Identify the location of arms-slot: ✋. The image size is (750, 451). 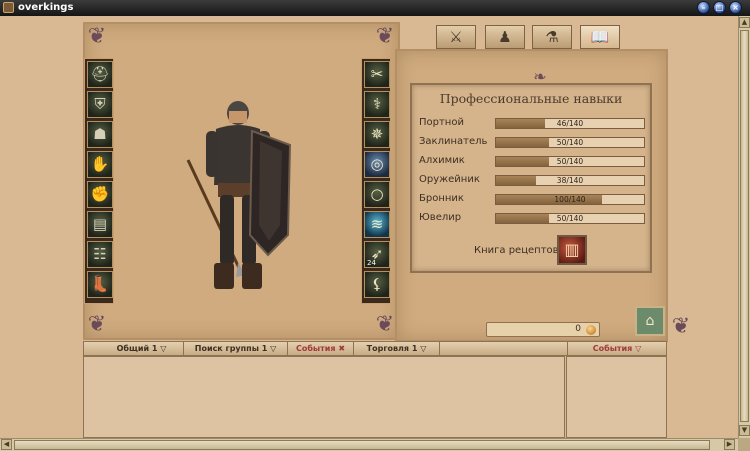
(100, 164).